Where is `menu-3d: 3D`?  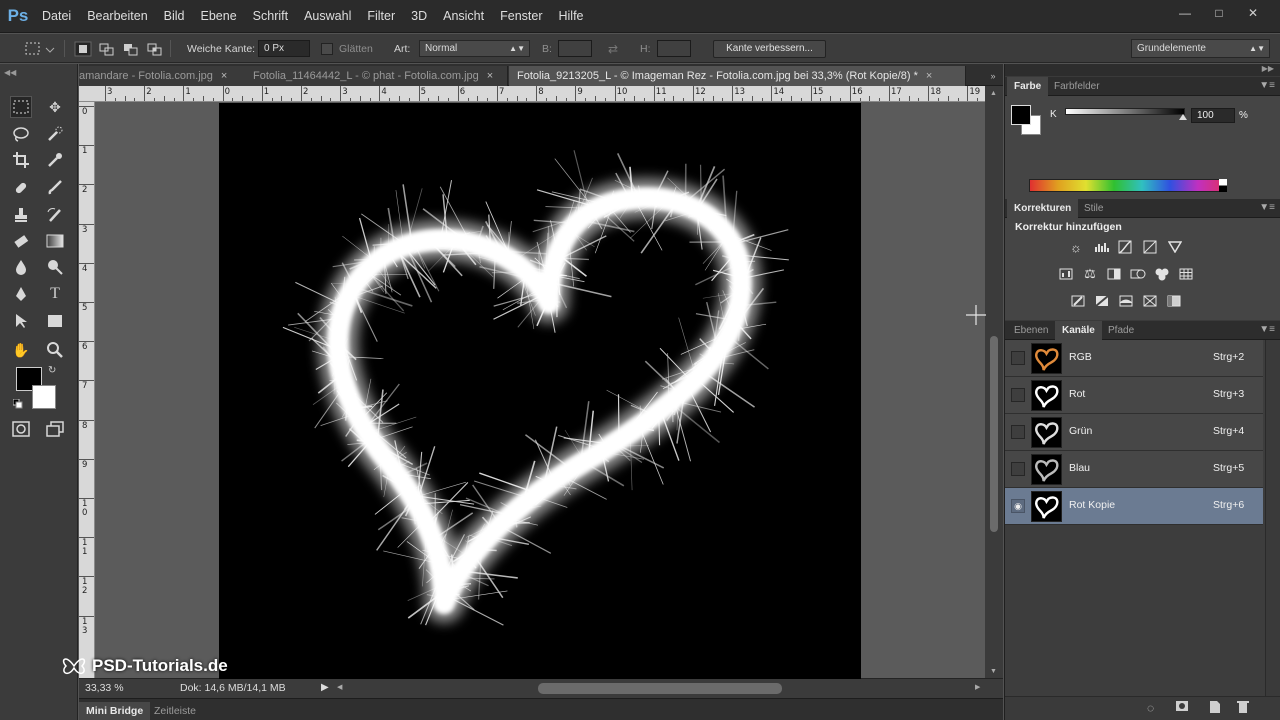
menu-3d: 3D is located at coordinates (419, 16).